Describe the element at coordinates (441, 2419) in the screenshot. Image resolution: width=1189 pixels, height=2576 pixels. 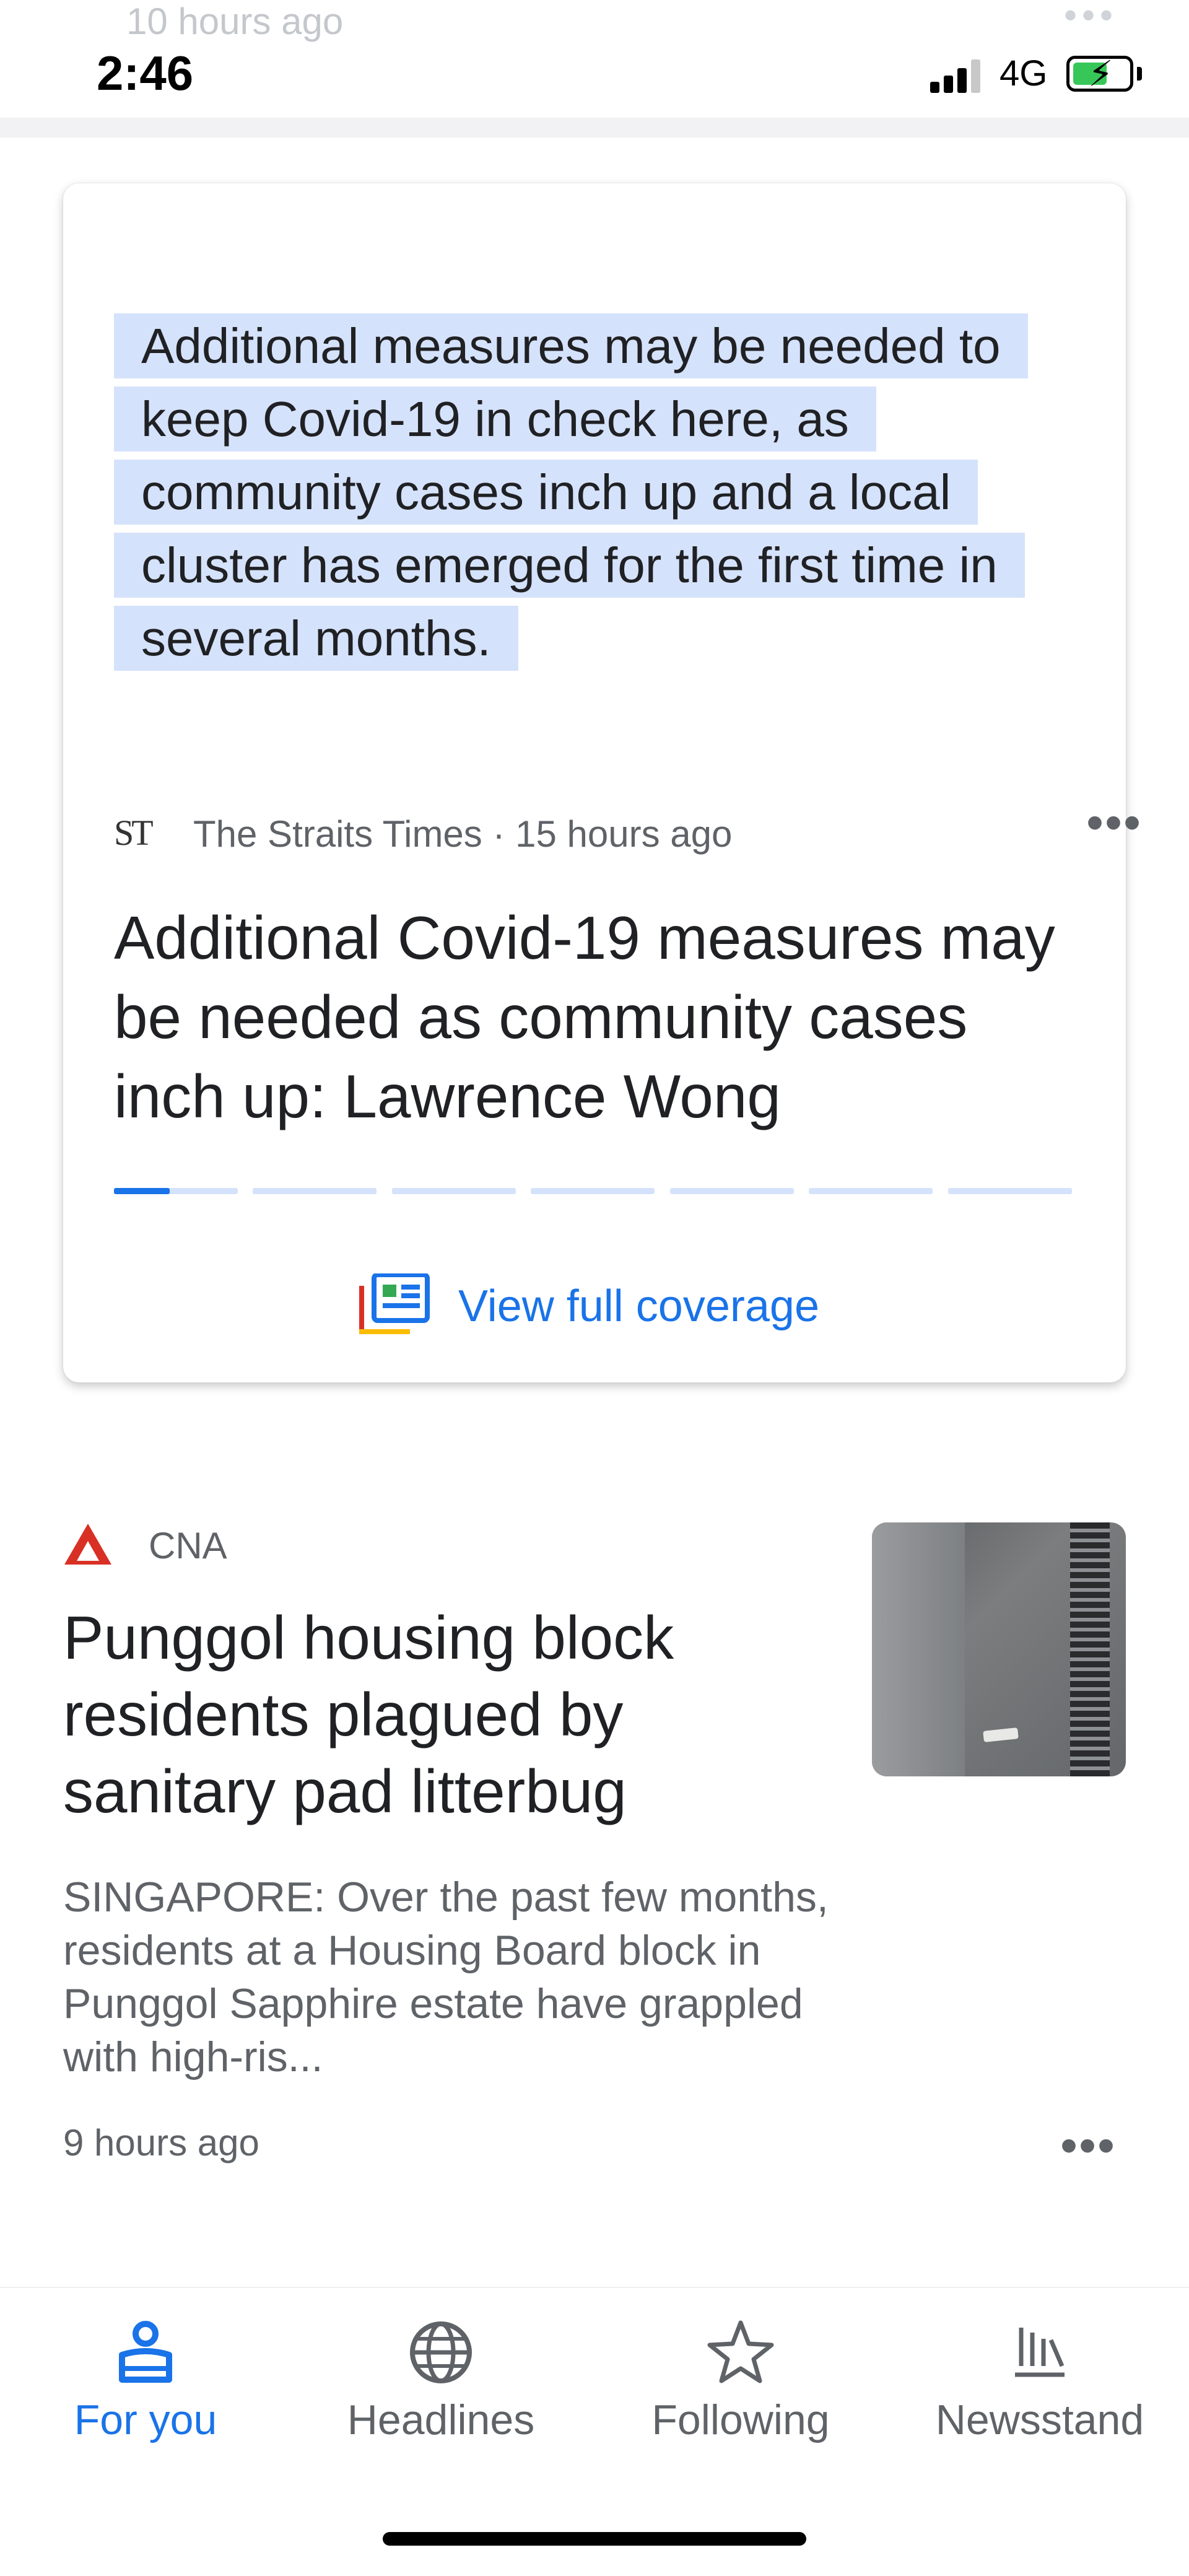
I see `nav-label-headlines: Headlines` at that location.